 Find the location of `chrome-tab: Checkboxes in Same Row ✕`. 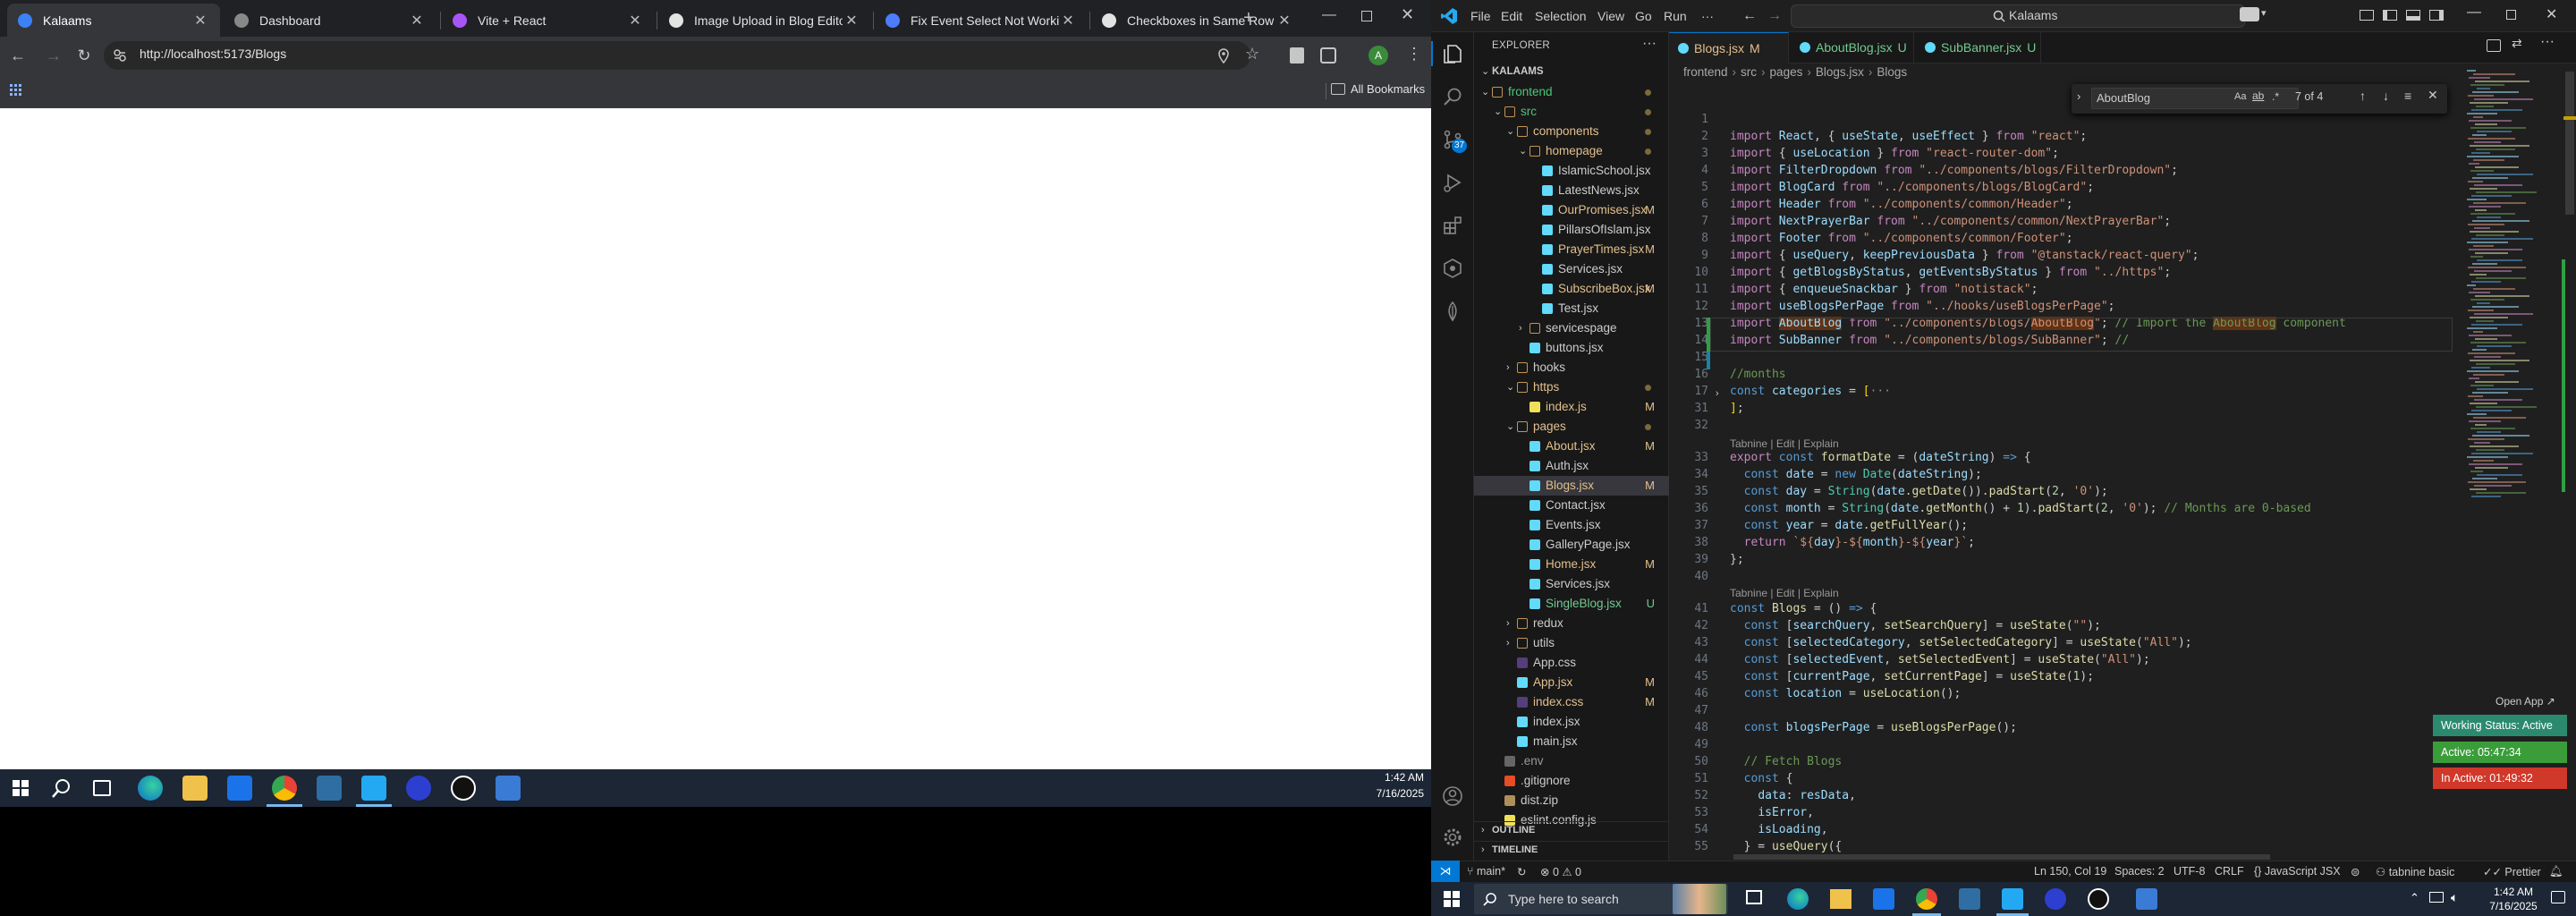

chrome-tab: Checkboxes in Same Row ✕ is located at coordinates (1197, 20).